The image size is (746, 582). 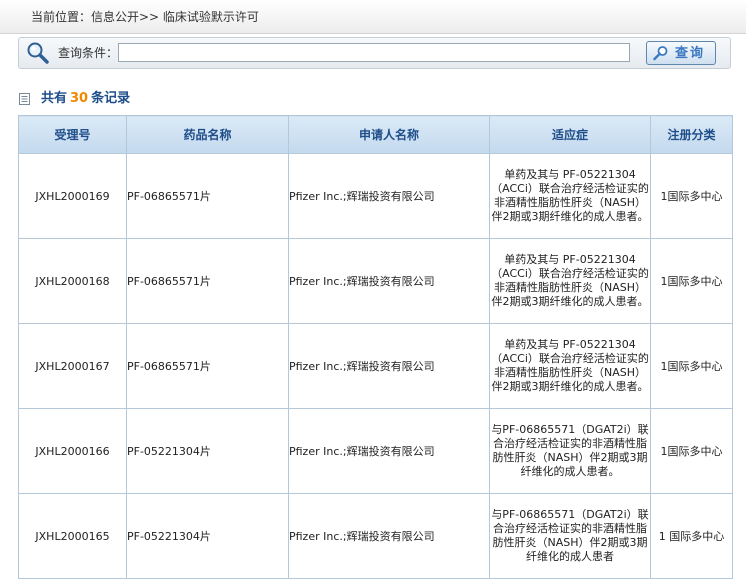 I want to click on cell-category: 1 国际多中心, so click(x=691, y=536).